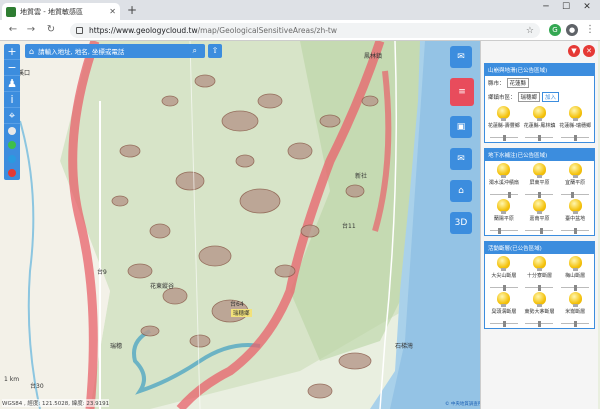 The width and height of the screenshot is (600, 409). What do you see at coordinates (504, 216) in the screenshot?
I see `layer-item: 蘭陽平原` at bounding box center [504, 216].